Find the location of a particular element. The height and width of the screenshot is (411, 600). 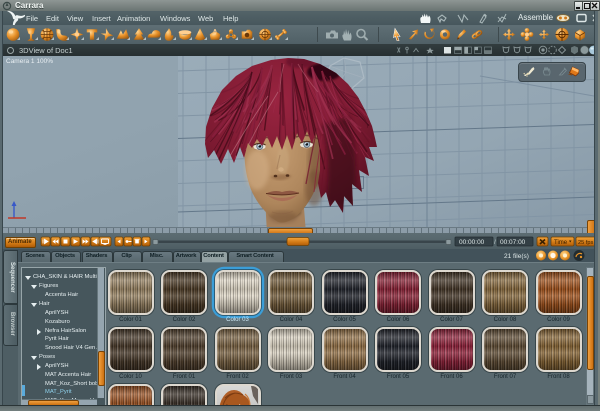

svg-text: 00:00:00 is located at coordinates (472, 242).